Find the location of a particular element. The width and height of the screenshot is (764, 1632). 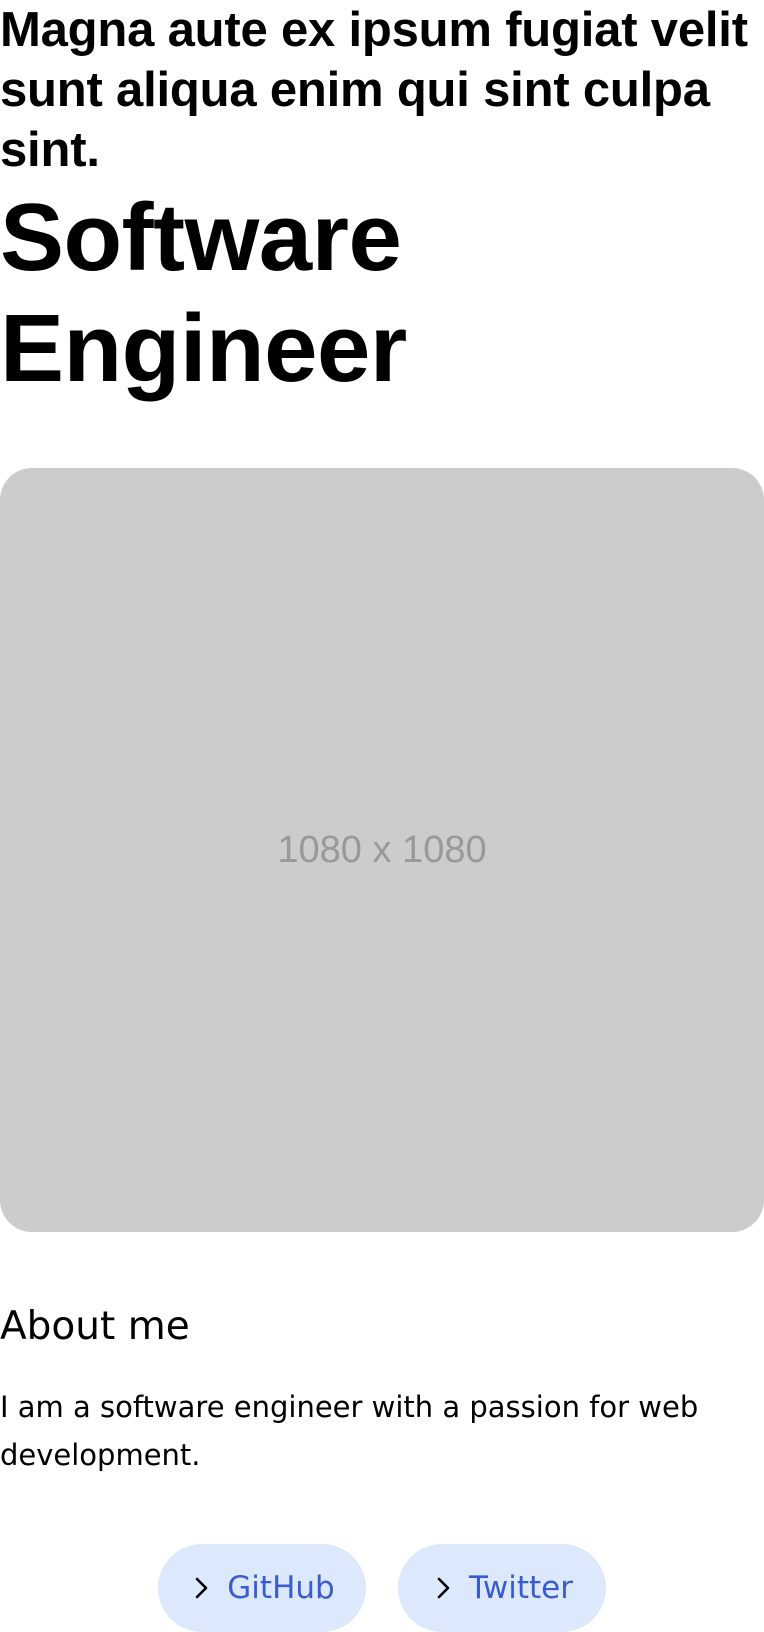

social-links: GitHub Twitter is located at coordinates (382, 1588).